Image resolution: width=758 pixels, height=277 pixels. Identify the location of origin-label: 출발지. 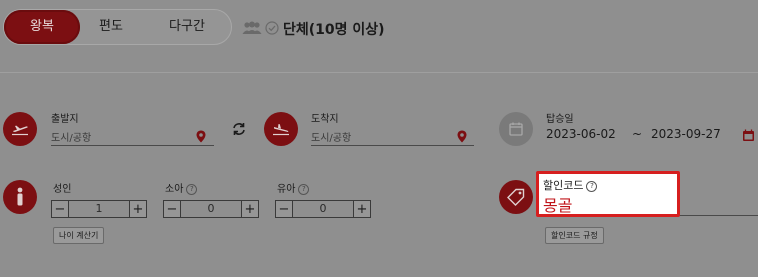
(65, 119).